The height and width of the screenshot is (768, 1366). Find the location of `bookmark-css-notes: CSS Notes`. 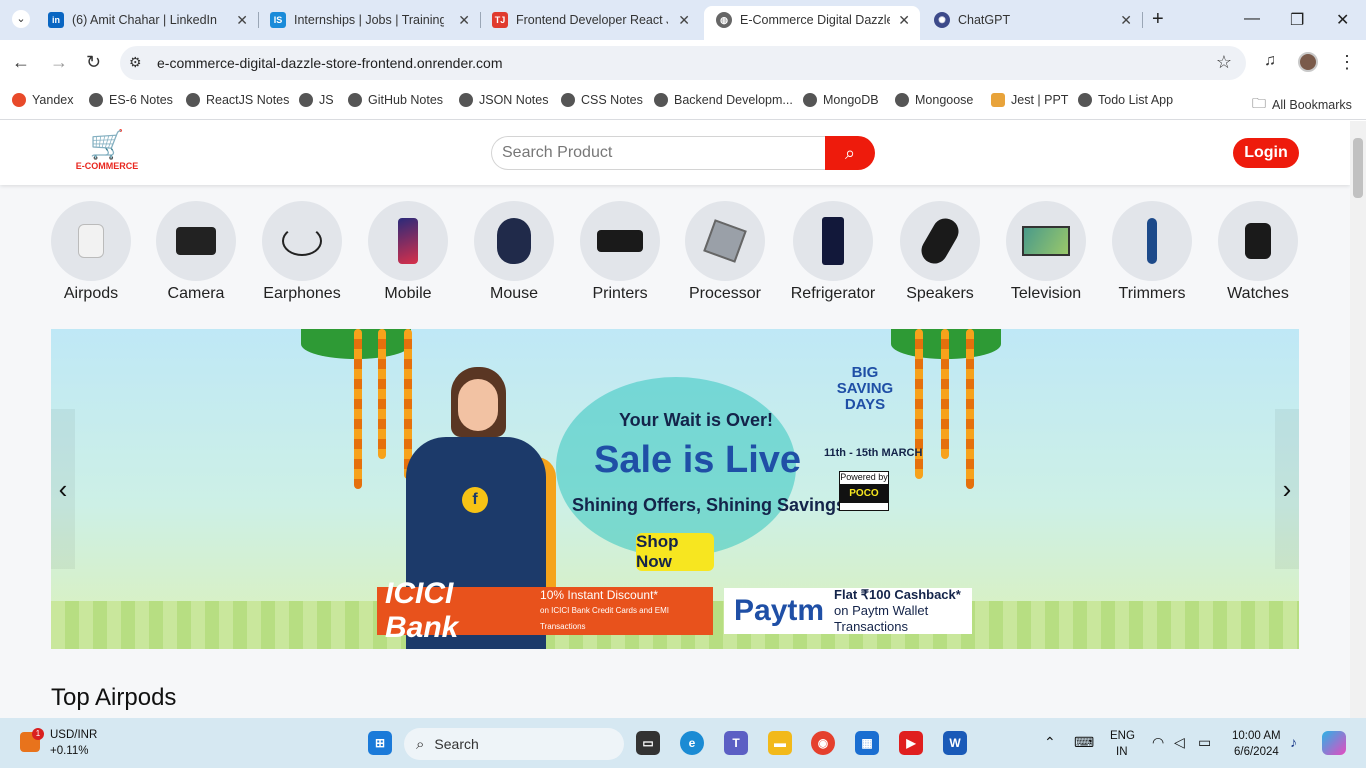

bookmark-css-notes: CSS Notes is located at coordinates (602, 100).